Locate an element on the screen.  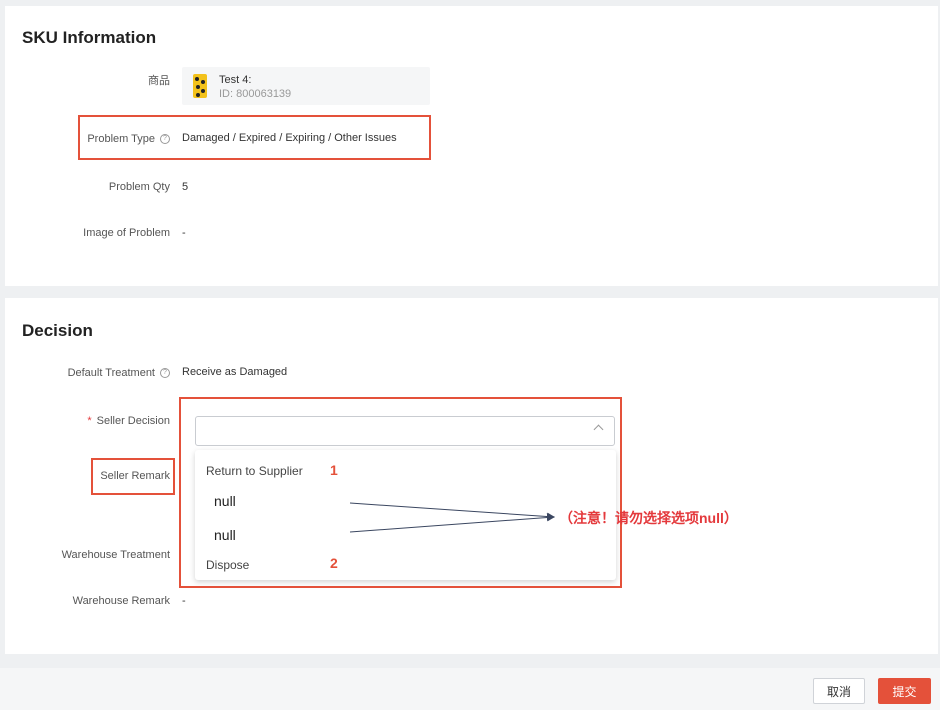
footer-bar is located at coordinates (470, 689).